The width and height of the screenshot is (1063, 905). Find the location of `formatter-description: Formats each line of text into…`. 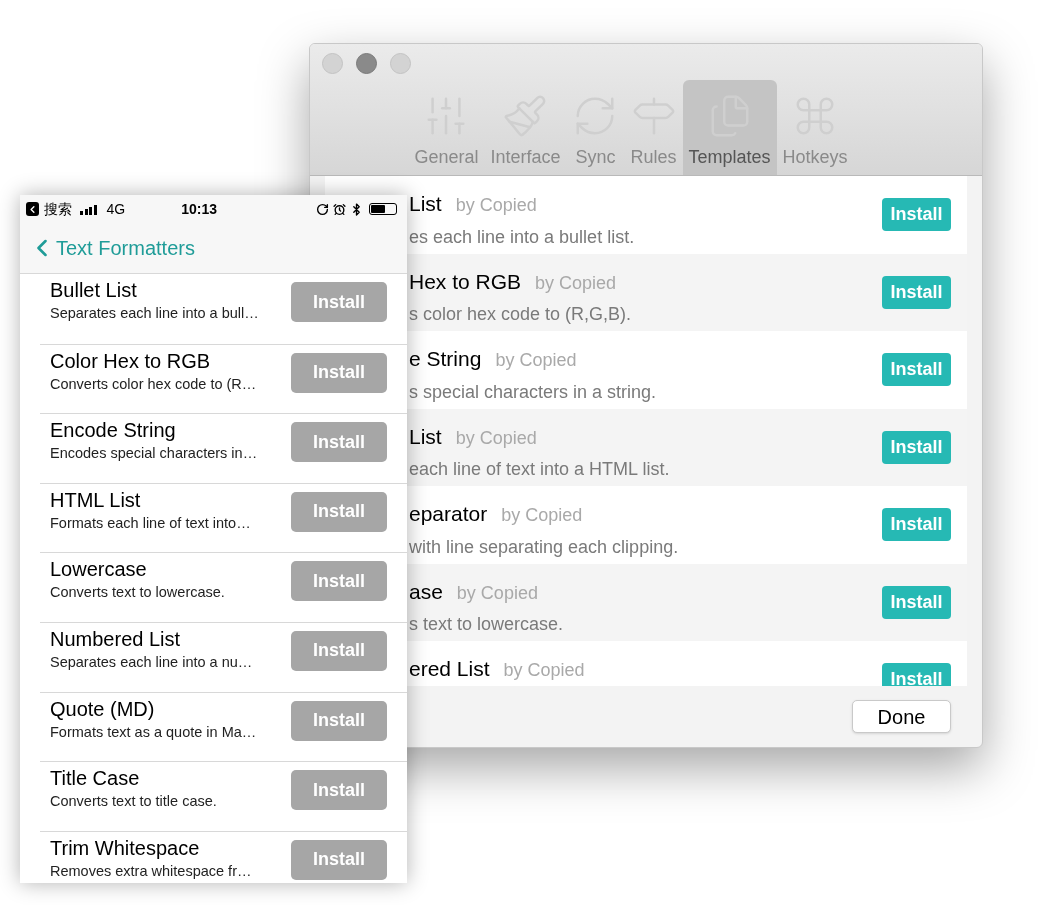

formatter-description: Formats each line of text into… is located at coordinates (151, 523).